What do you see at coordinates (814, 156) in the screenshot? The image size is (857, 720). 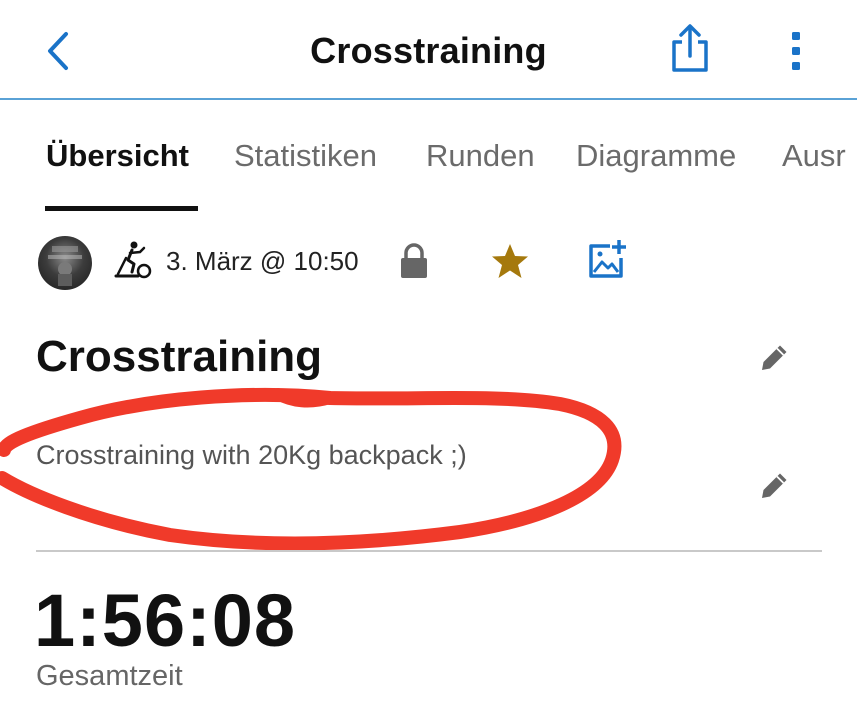 I see `tab-equipment: Ausr` at bounding box center [814, 156].